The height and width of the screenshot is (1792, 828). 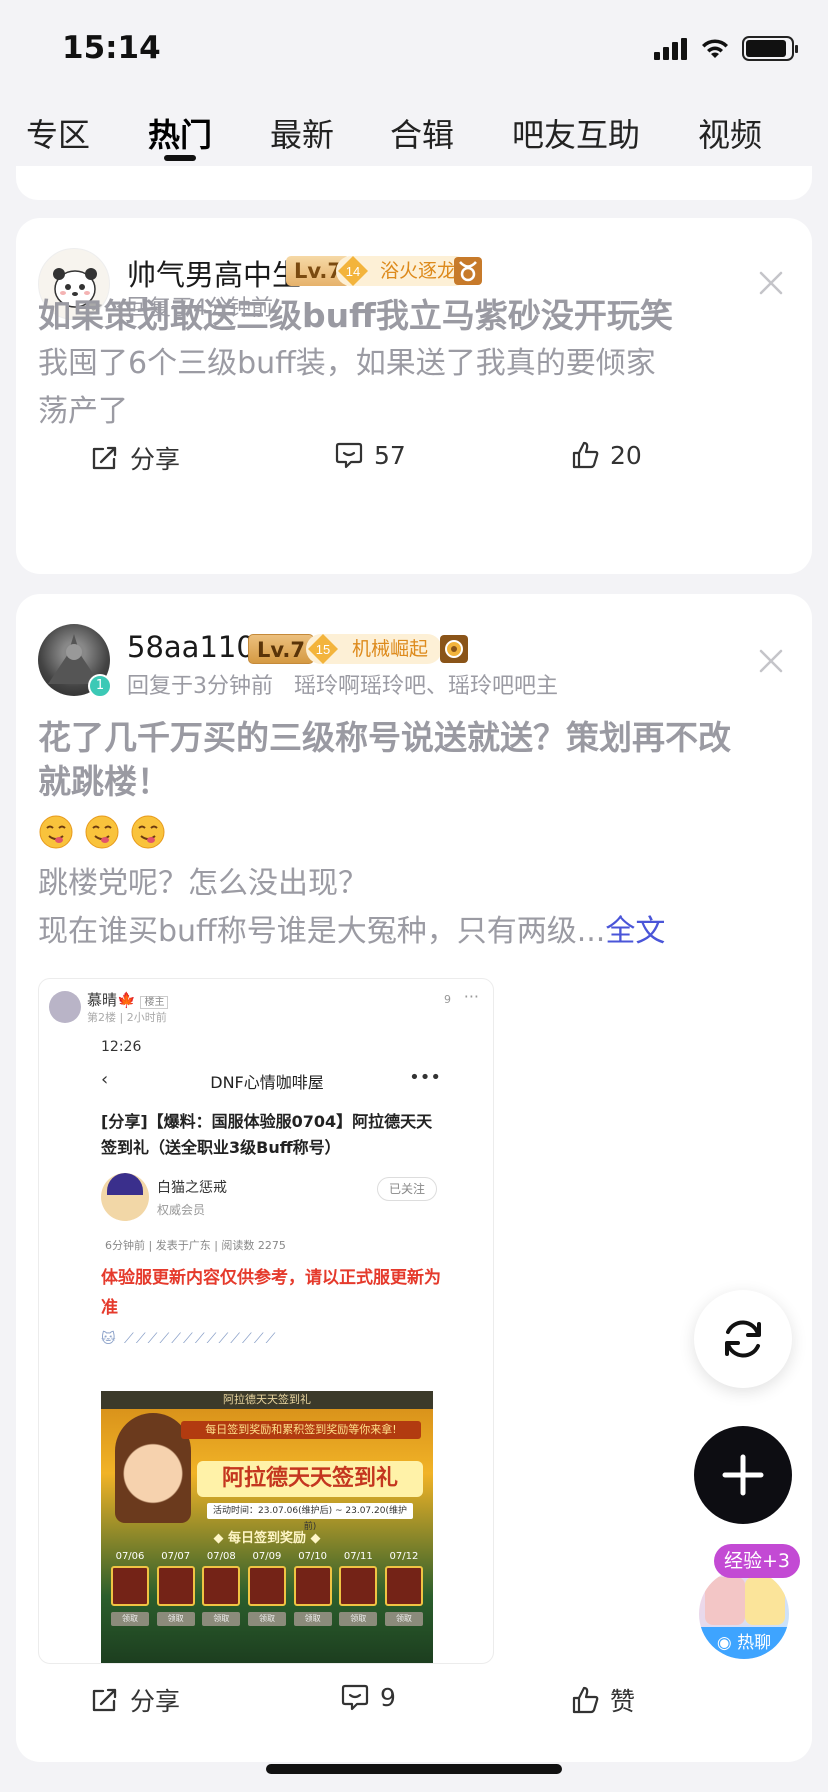 What do you see at coordinates (310, 1517) in the screenshot?
I see `banner-period: 活动时间：23.07.06(维护后) ~ 23.07.20(维护前)` at bounding box center [310, 1517].